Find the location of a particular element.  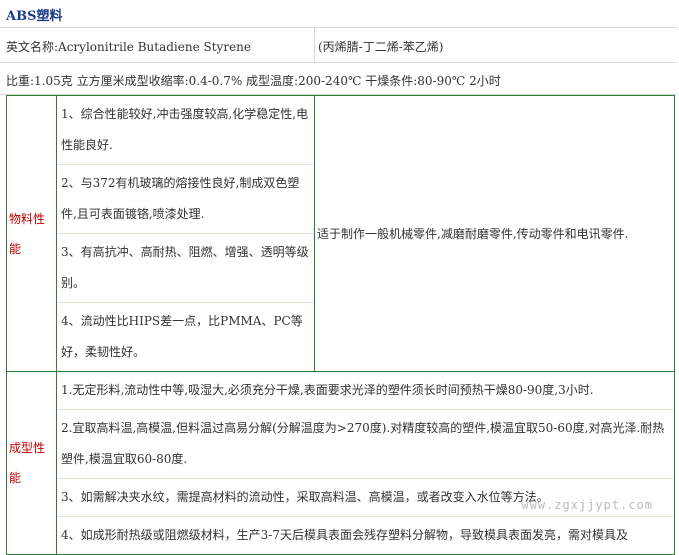

section-label-line: 物料性 is located at coordinates (27, 218).